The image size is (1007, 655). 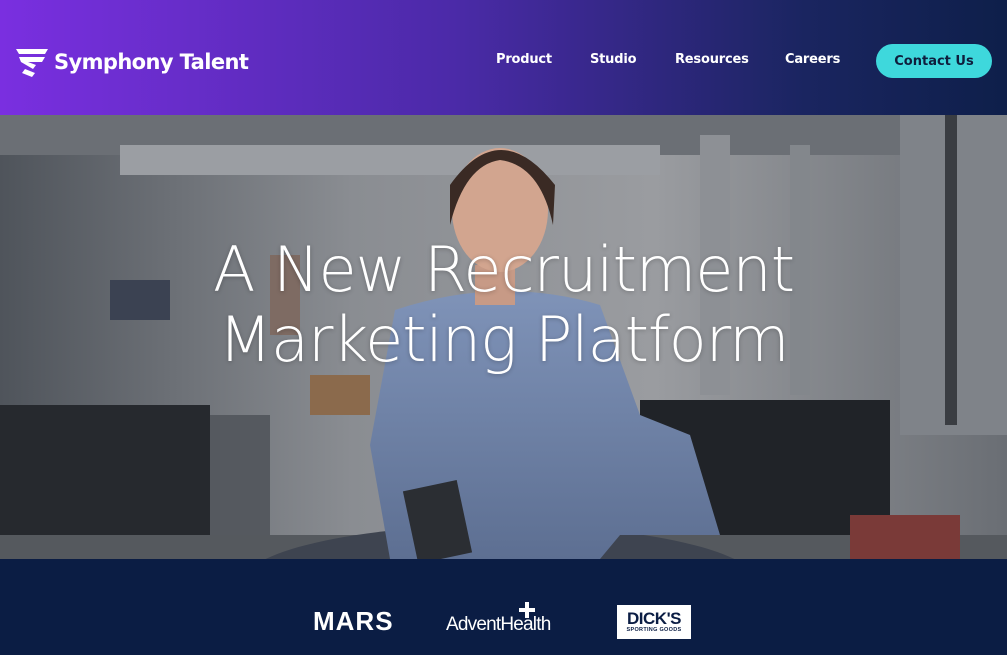 What do you see at coordinates (654, 630) in the screenshot?
I see `dicks-subtitle: SPORTING GOODS` at bounding box center [654, 630].